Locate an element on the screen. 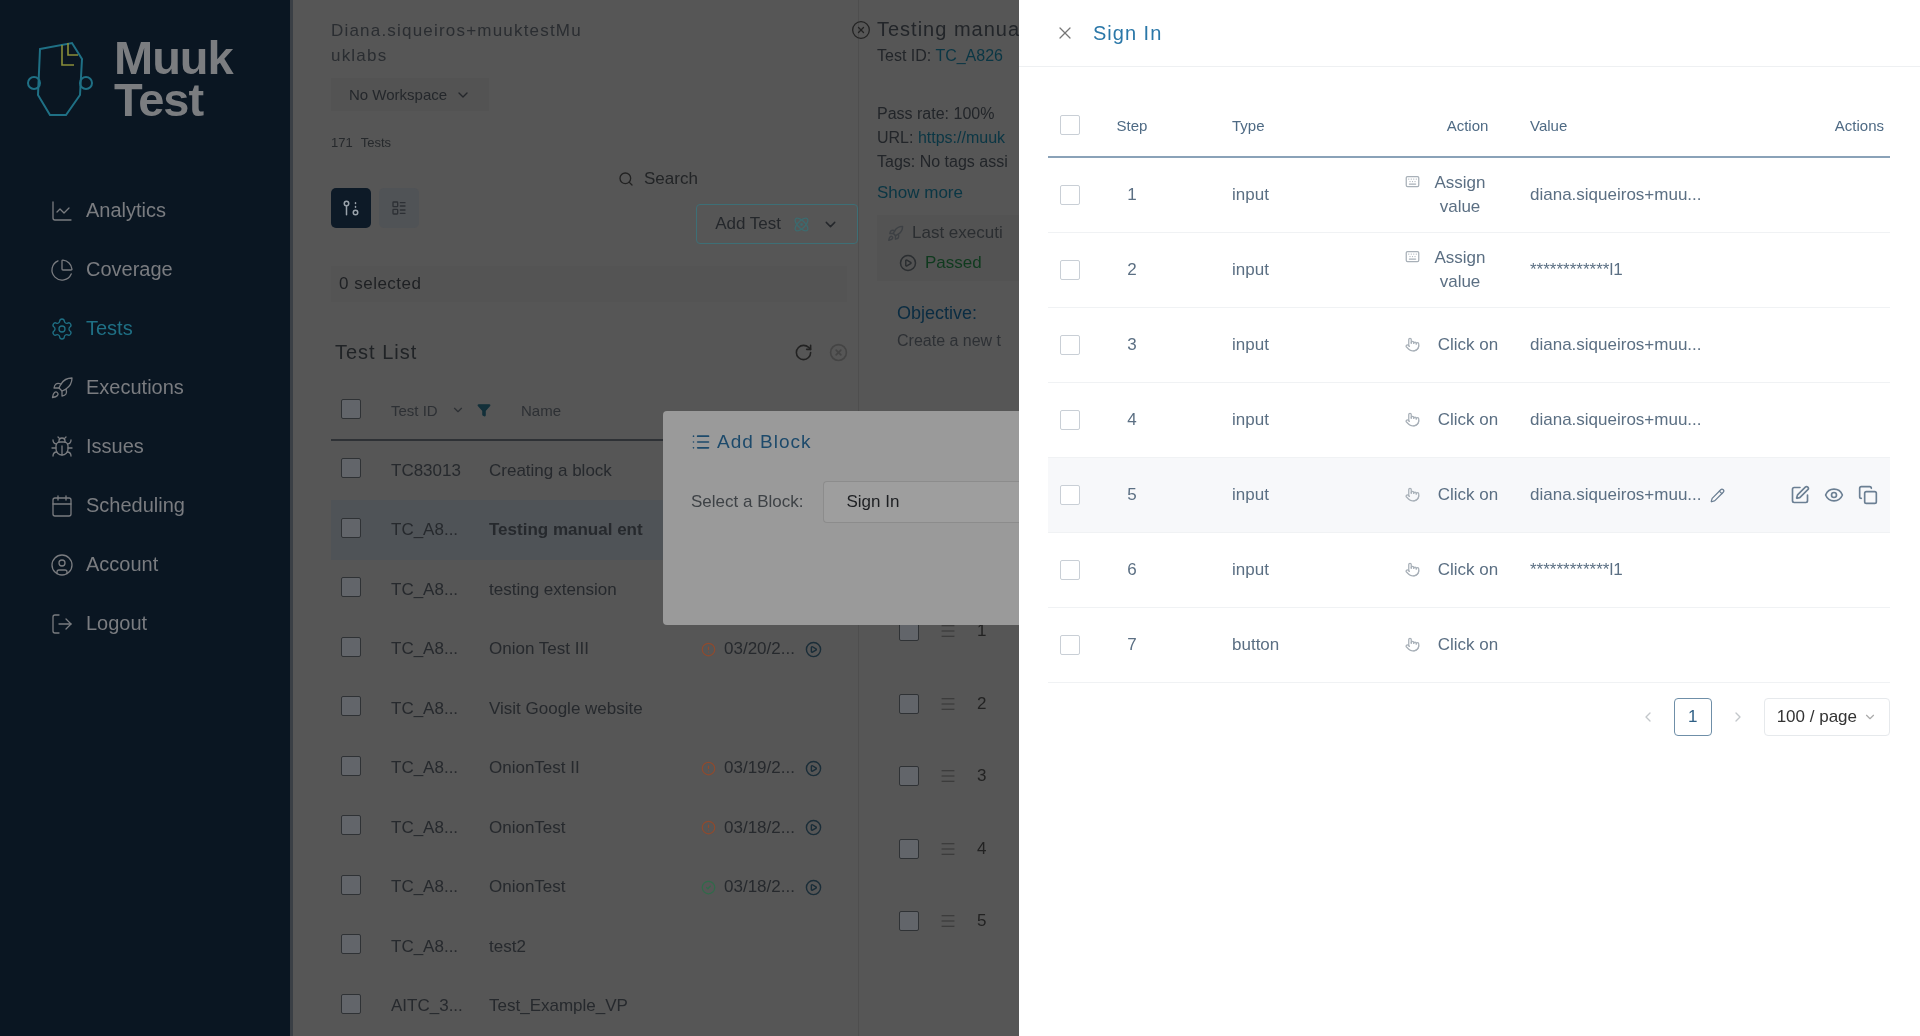 This screenshot has height=1036, width=1920. table-cell-text: 4 is located at coordinates (1132, 420).